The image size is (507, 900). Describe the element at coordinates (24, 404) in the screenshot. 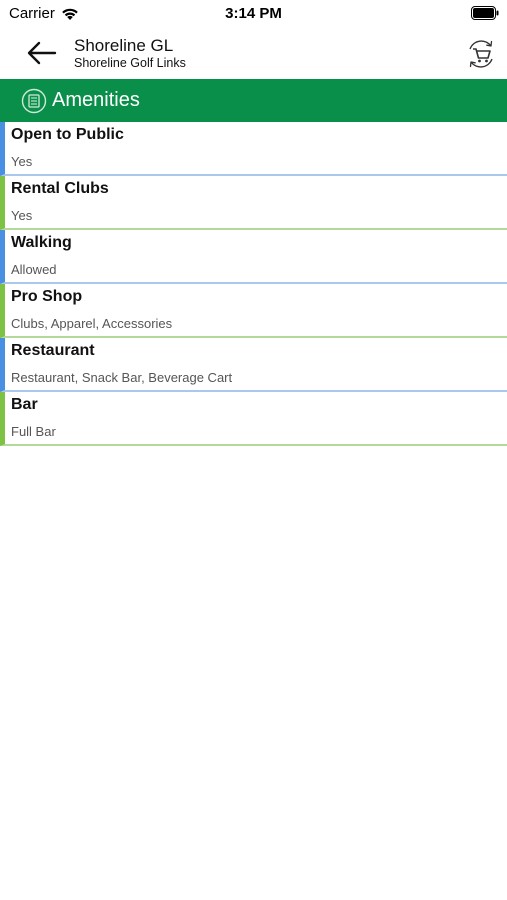

I see `amenity-name: Bar` at that location.